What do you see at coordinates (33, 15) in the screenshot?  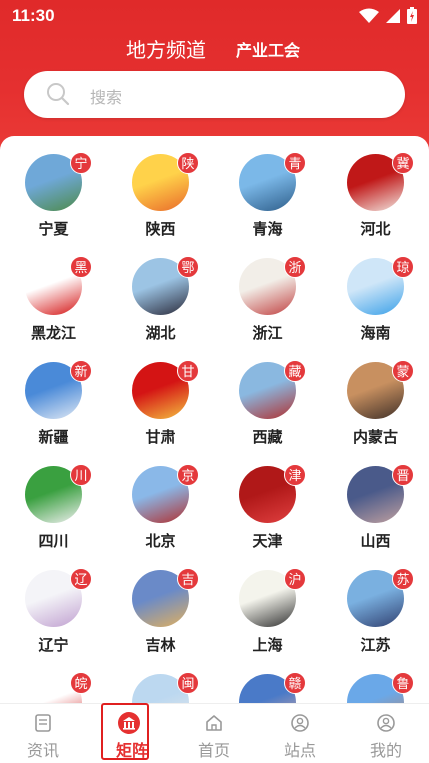 I see `status-time: 11:30` at bounding box center [33, 15].